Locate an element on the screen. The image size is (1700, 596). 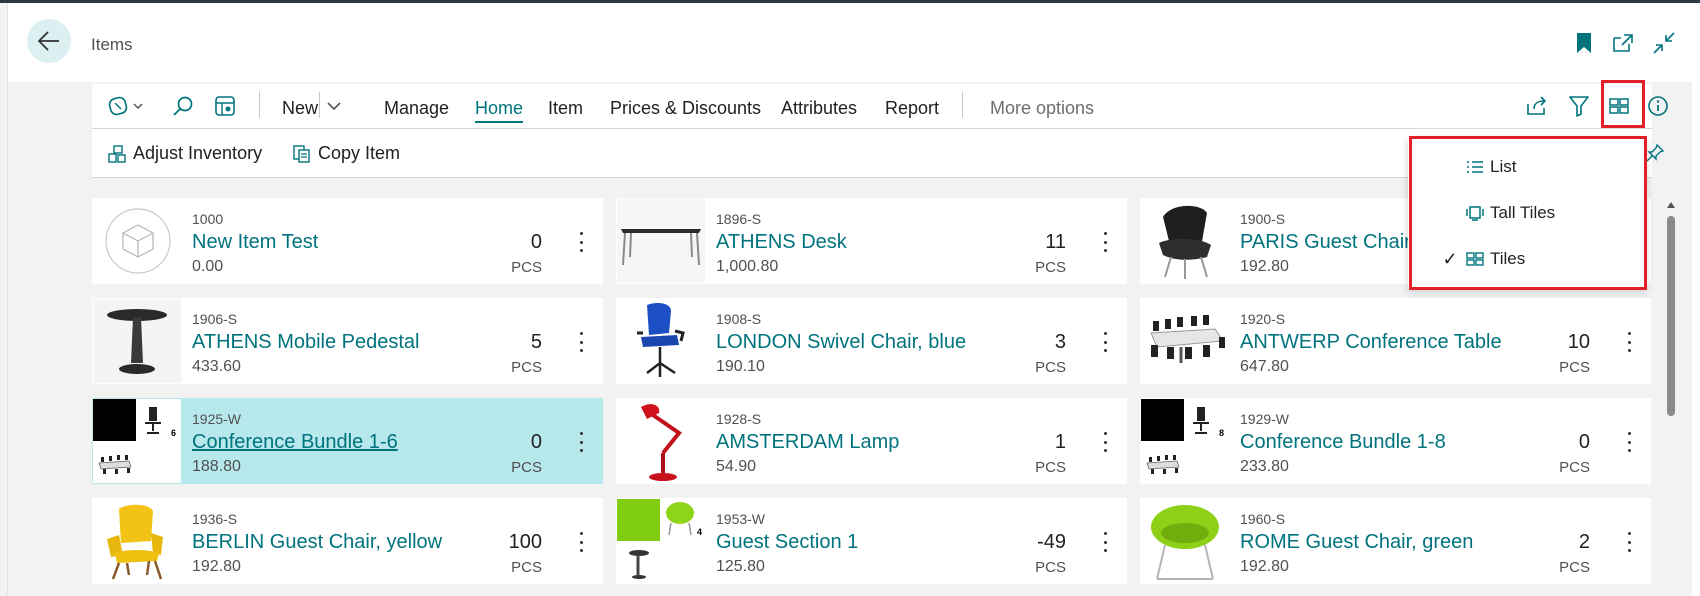
adjust-inventory-label: Adjust Inventory is located at coordinates (198, 153).